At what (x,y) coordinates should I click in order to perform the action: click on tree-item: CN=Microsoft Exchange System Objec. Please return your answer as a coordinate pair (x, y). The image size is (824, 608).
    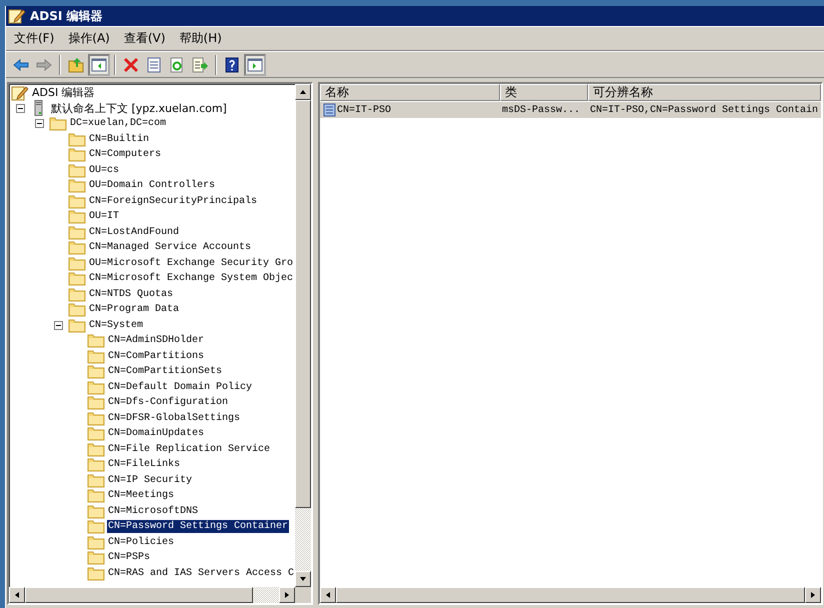
    Looking at the image, I should click on (191, 279).